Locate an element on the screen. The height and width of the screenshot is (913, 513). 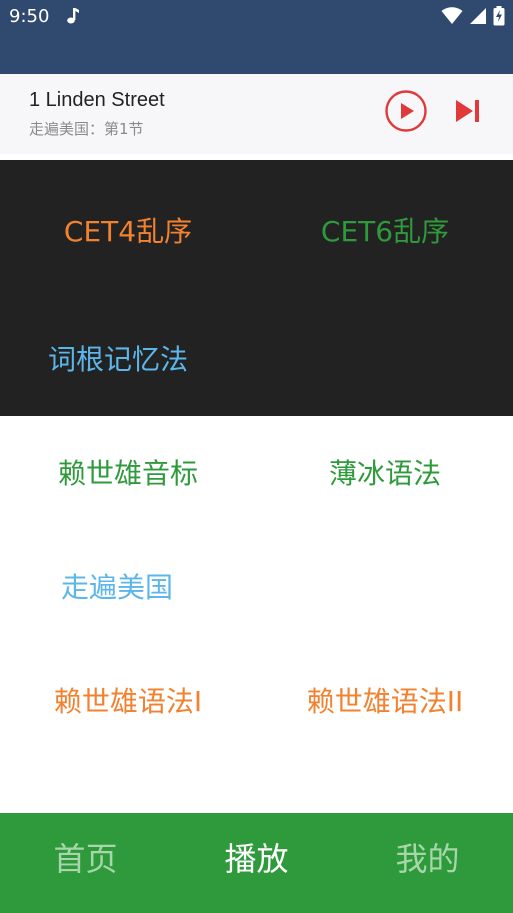
status-icons is located at coordinates (473, 16).